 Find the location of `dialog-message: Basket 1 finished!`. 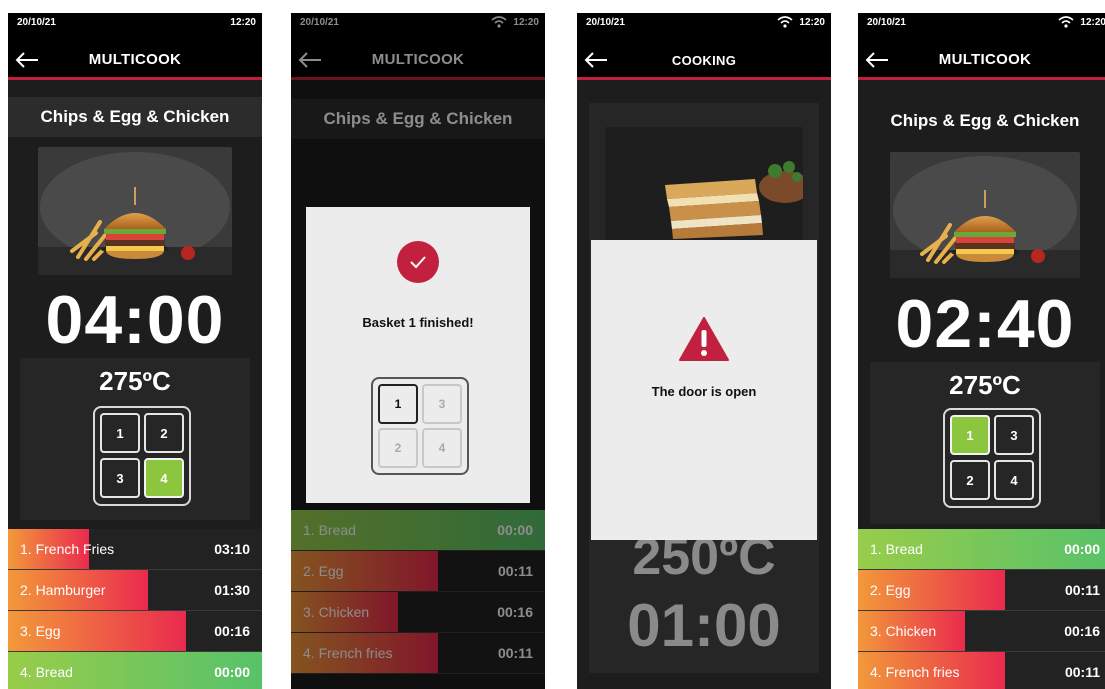

dialog-message: Basket 1 finished! is located at coordinates (418, 322).